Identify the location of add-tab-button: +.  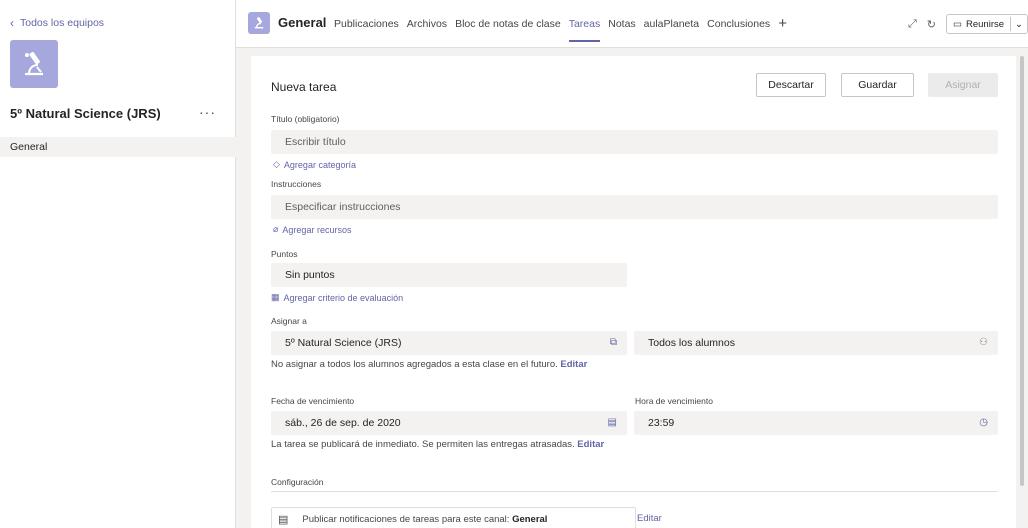
(782, 30).